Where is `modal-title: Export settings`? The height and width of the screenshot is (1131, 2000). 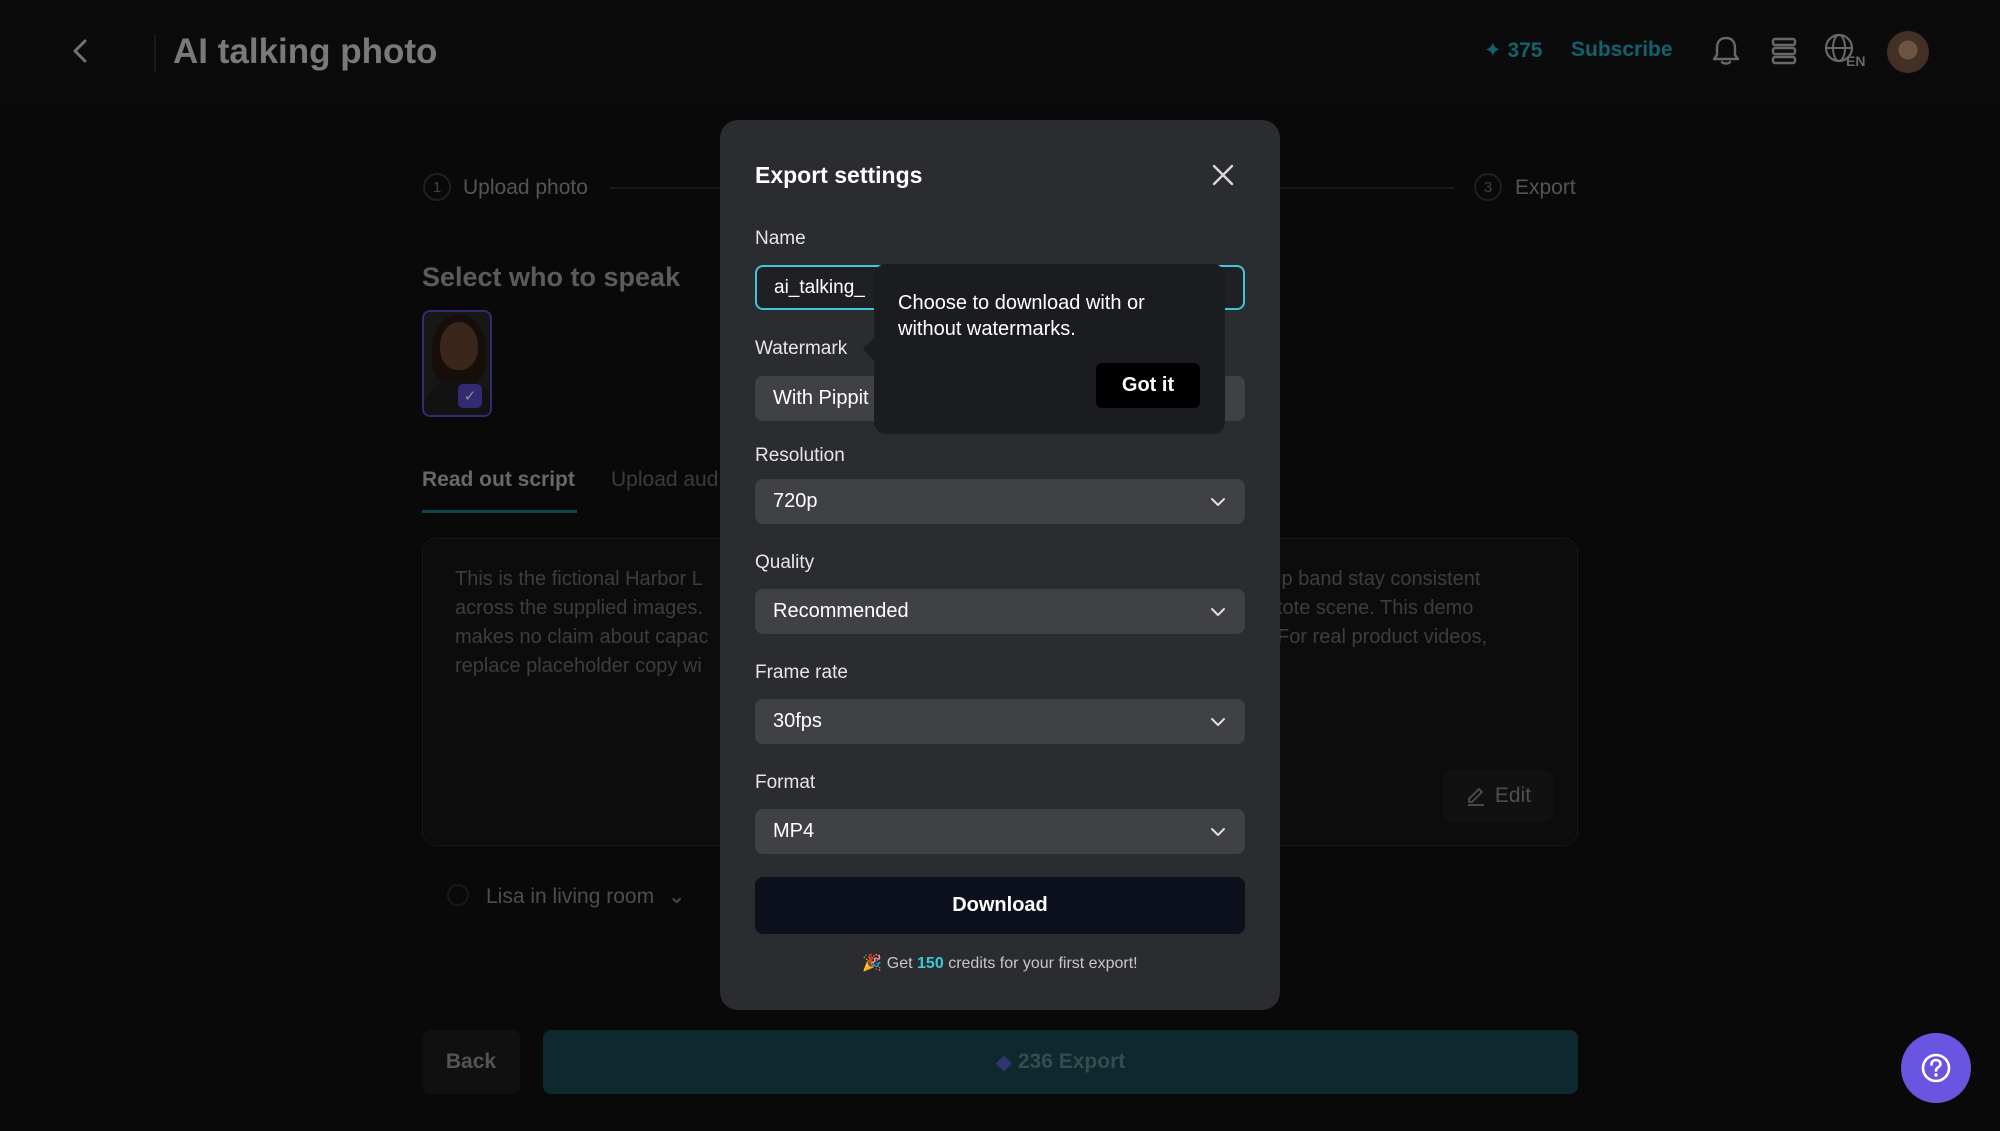 modal-title: Export settings is located at coordinates (839, 175).